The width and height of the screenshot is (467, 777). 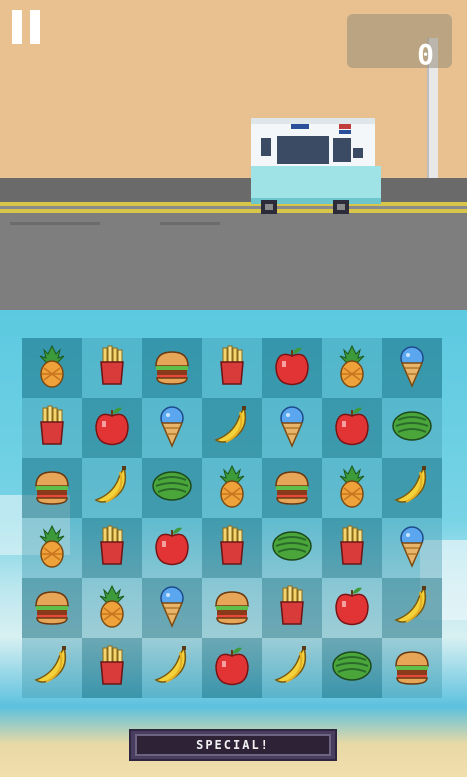 I want to click on pause-button, so click(x=27, y=27).